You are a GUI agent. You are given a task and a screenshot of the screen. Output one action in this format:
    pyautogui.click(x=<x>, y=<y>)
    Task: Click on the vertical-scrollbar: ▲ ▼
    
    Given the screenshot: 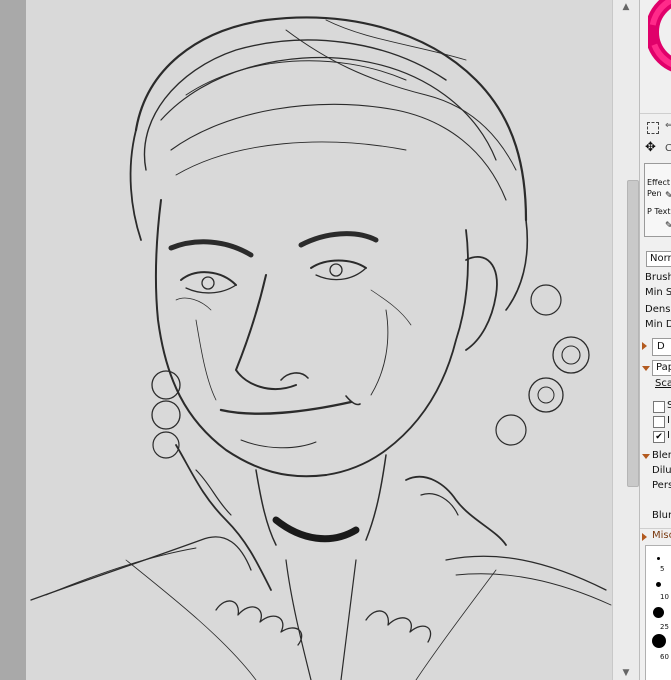 What is the action you would take?
    pyautogui.click(x=625, y=340)
    